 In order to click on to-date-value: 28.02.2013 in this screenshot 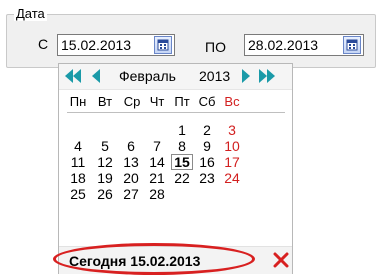, I will do `click(283, 45)`.